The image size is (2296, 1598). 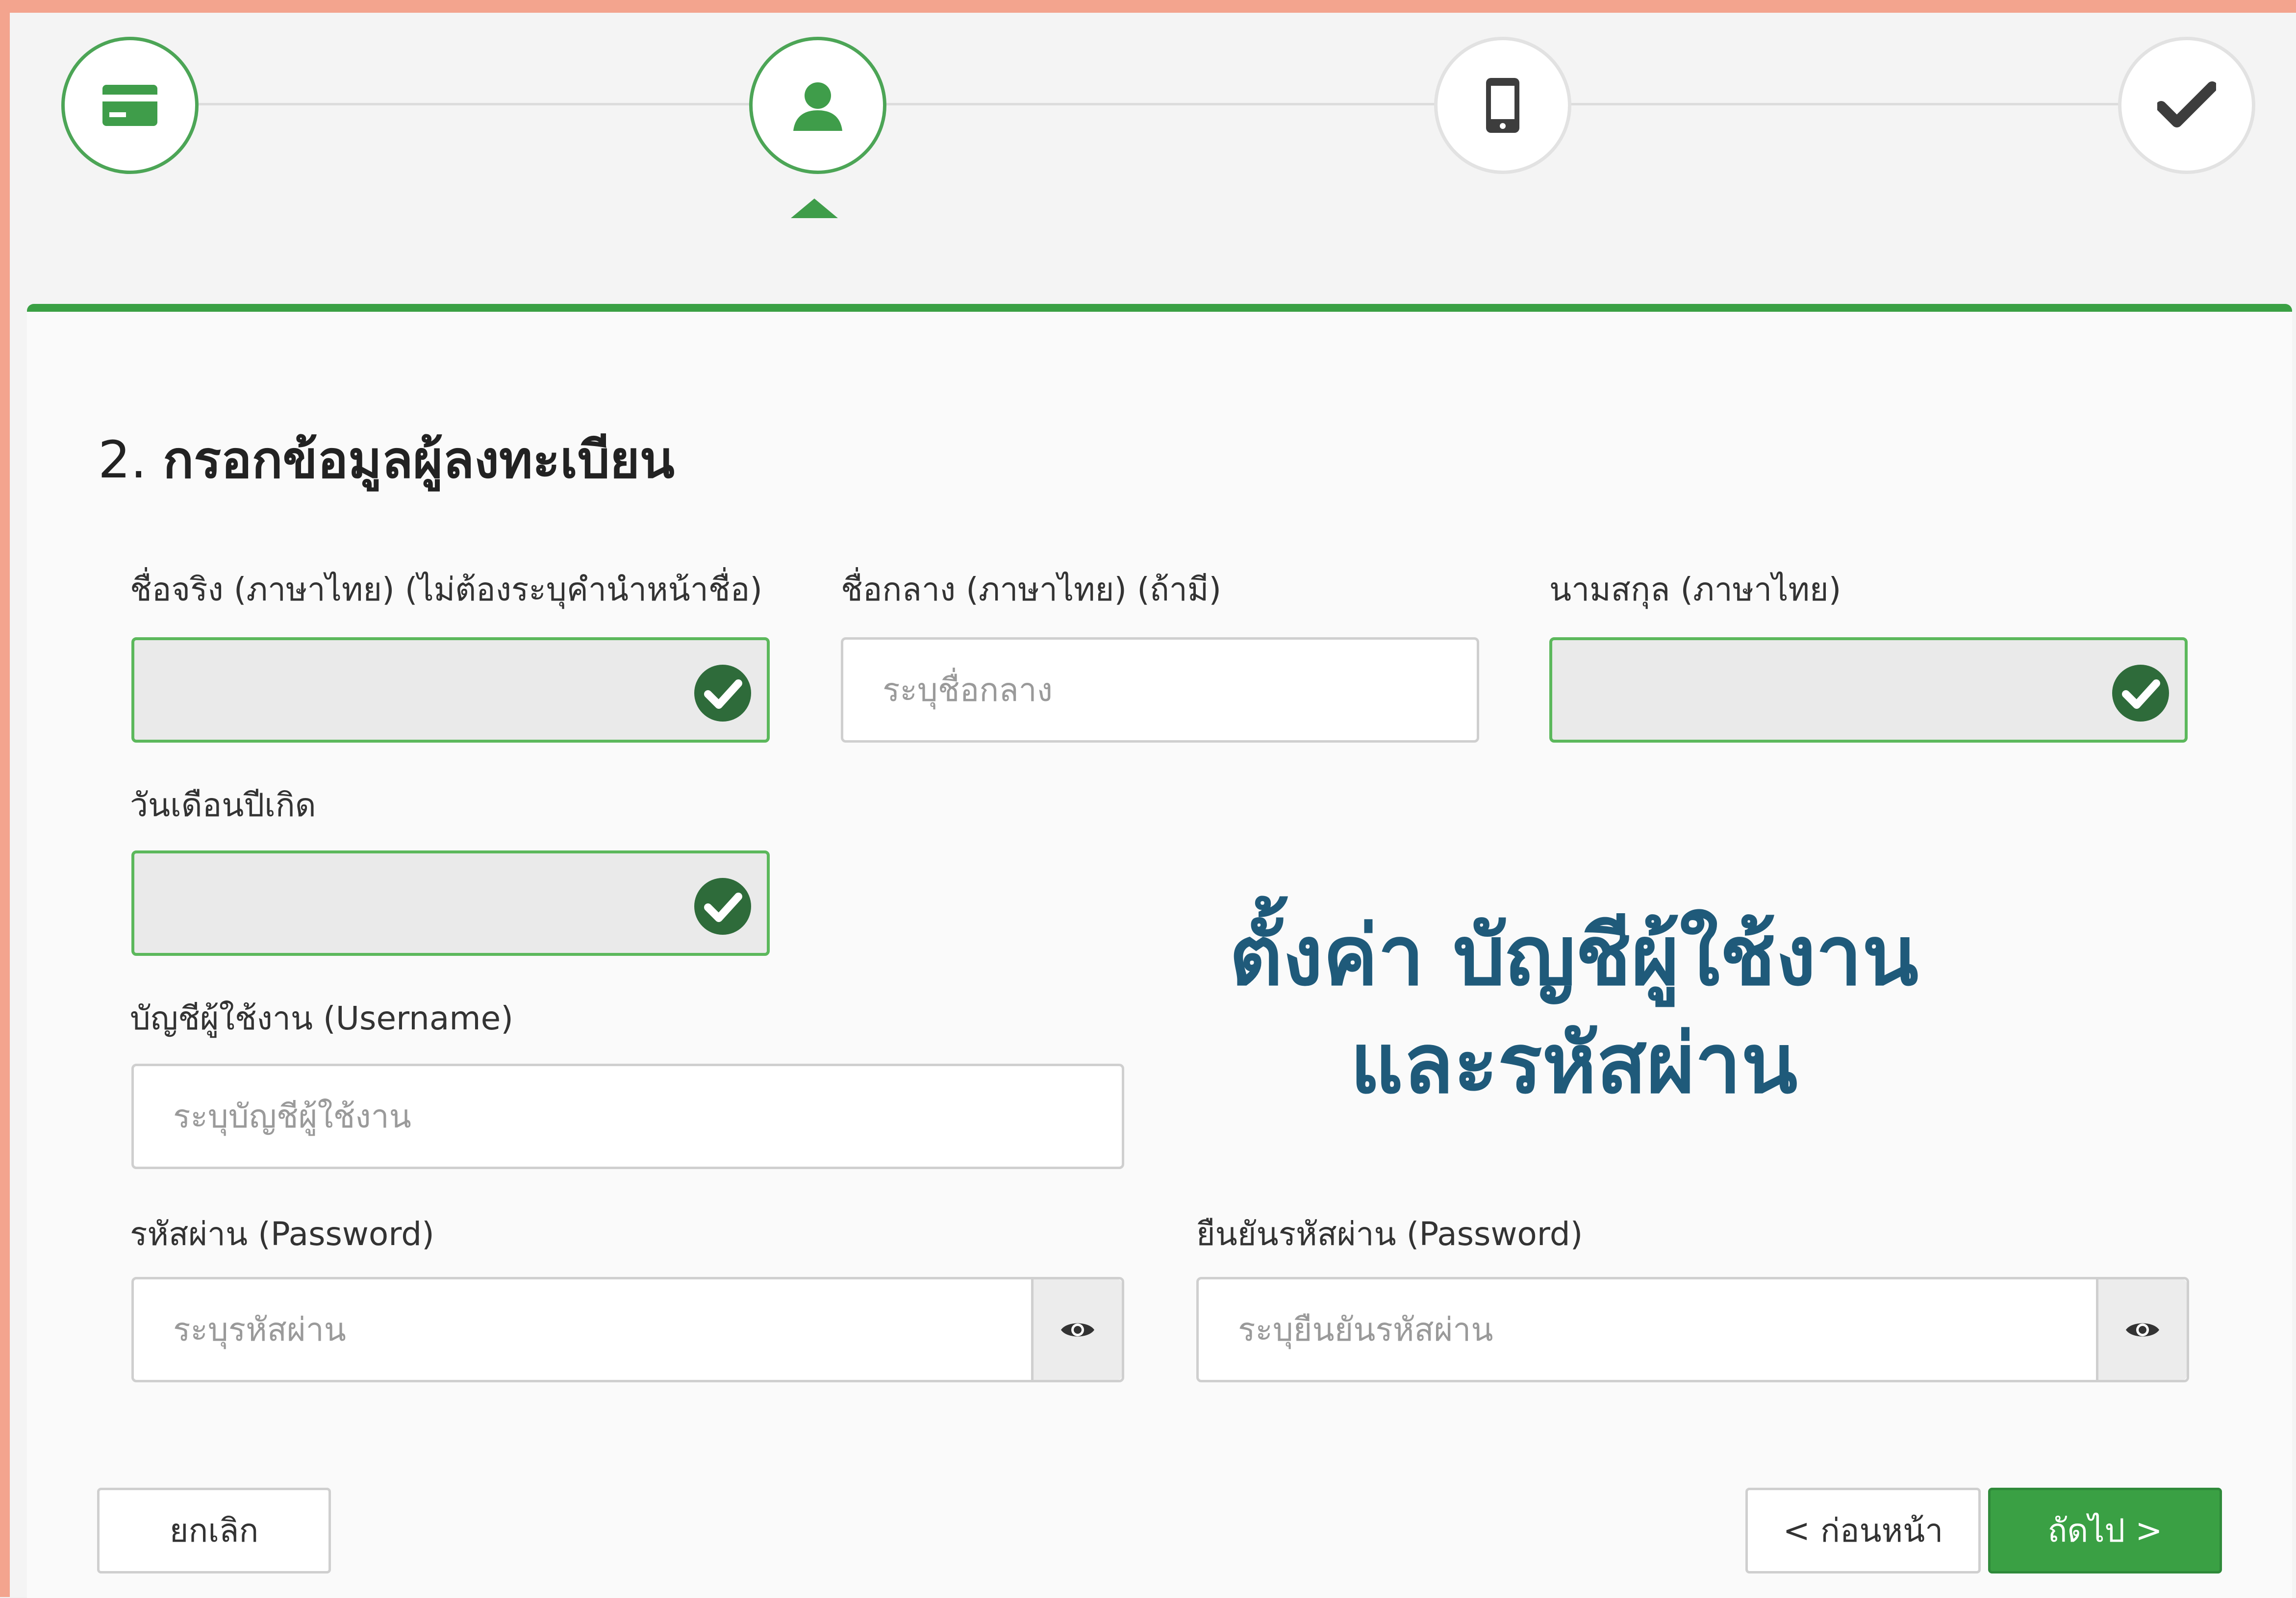 I want to click on user-icon, so click(x=817, y=107).